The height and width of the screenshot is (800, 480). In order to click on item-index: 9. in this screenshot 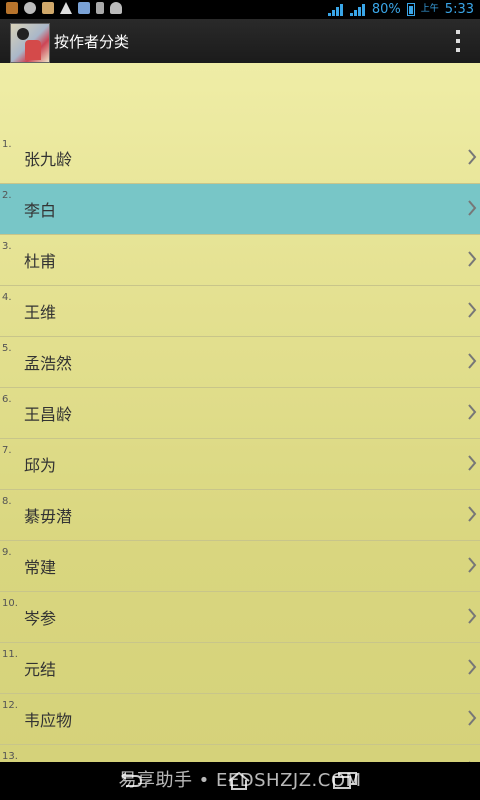, I will do `click(7, 552)`.